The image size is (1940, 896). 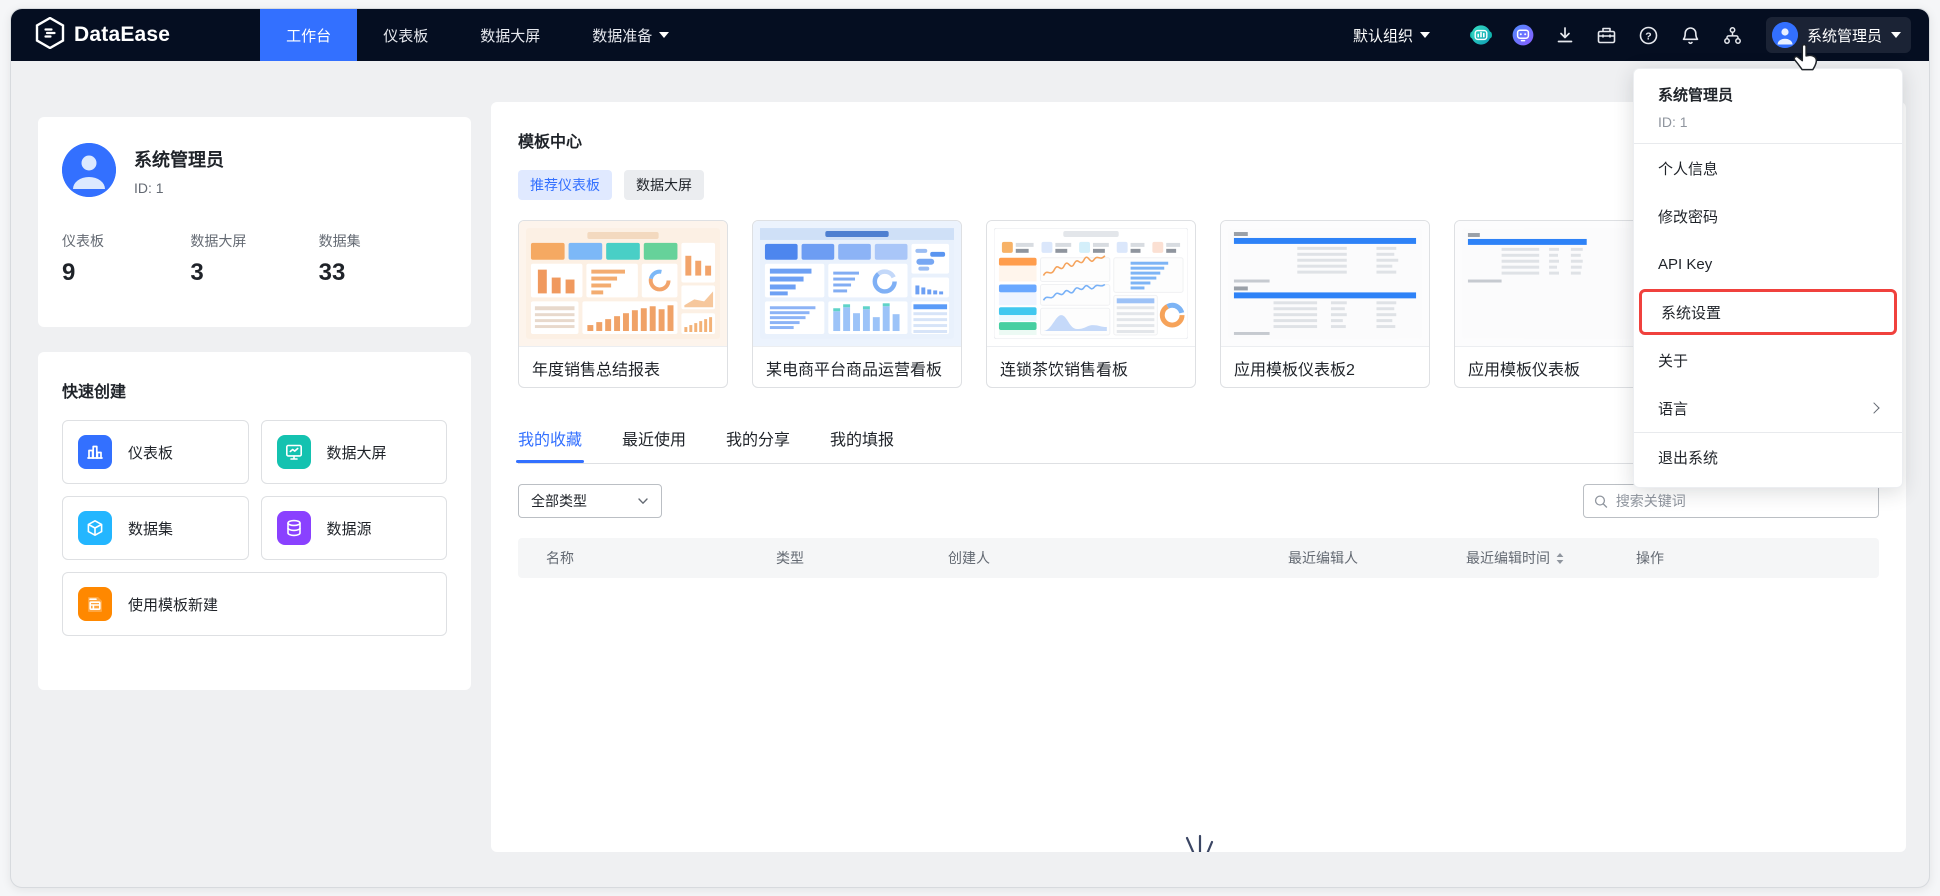 I want to click on dataease-logo-icon, so click(x=50, y=35).